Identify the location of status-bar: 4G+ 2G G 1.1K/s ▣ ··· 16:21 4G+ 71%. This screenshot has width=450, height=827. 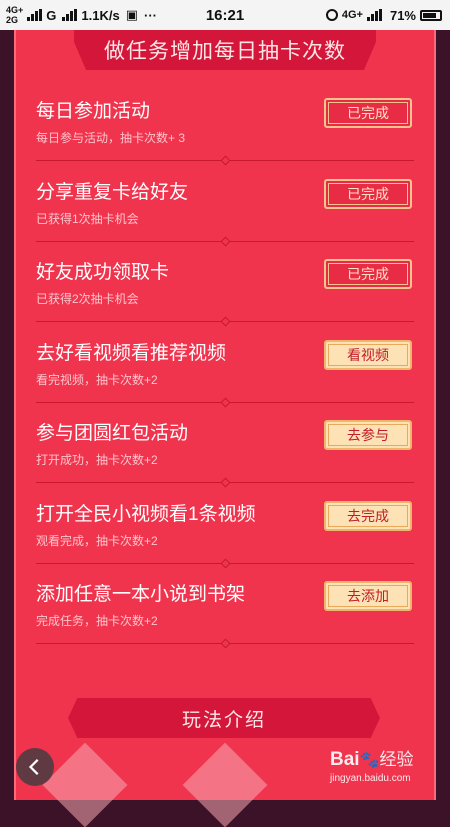
(225, 15).